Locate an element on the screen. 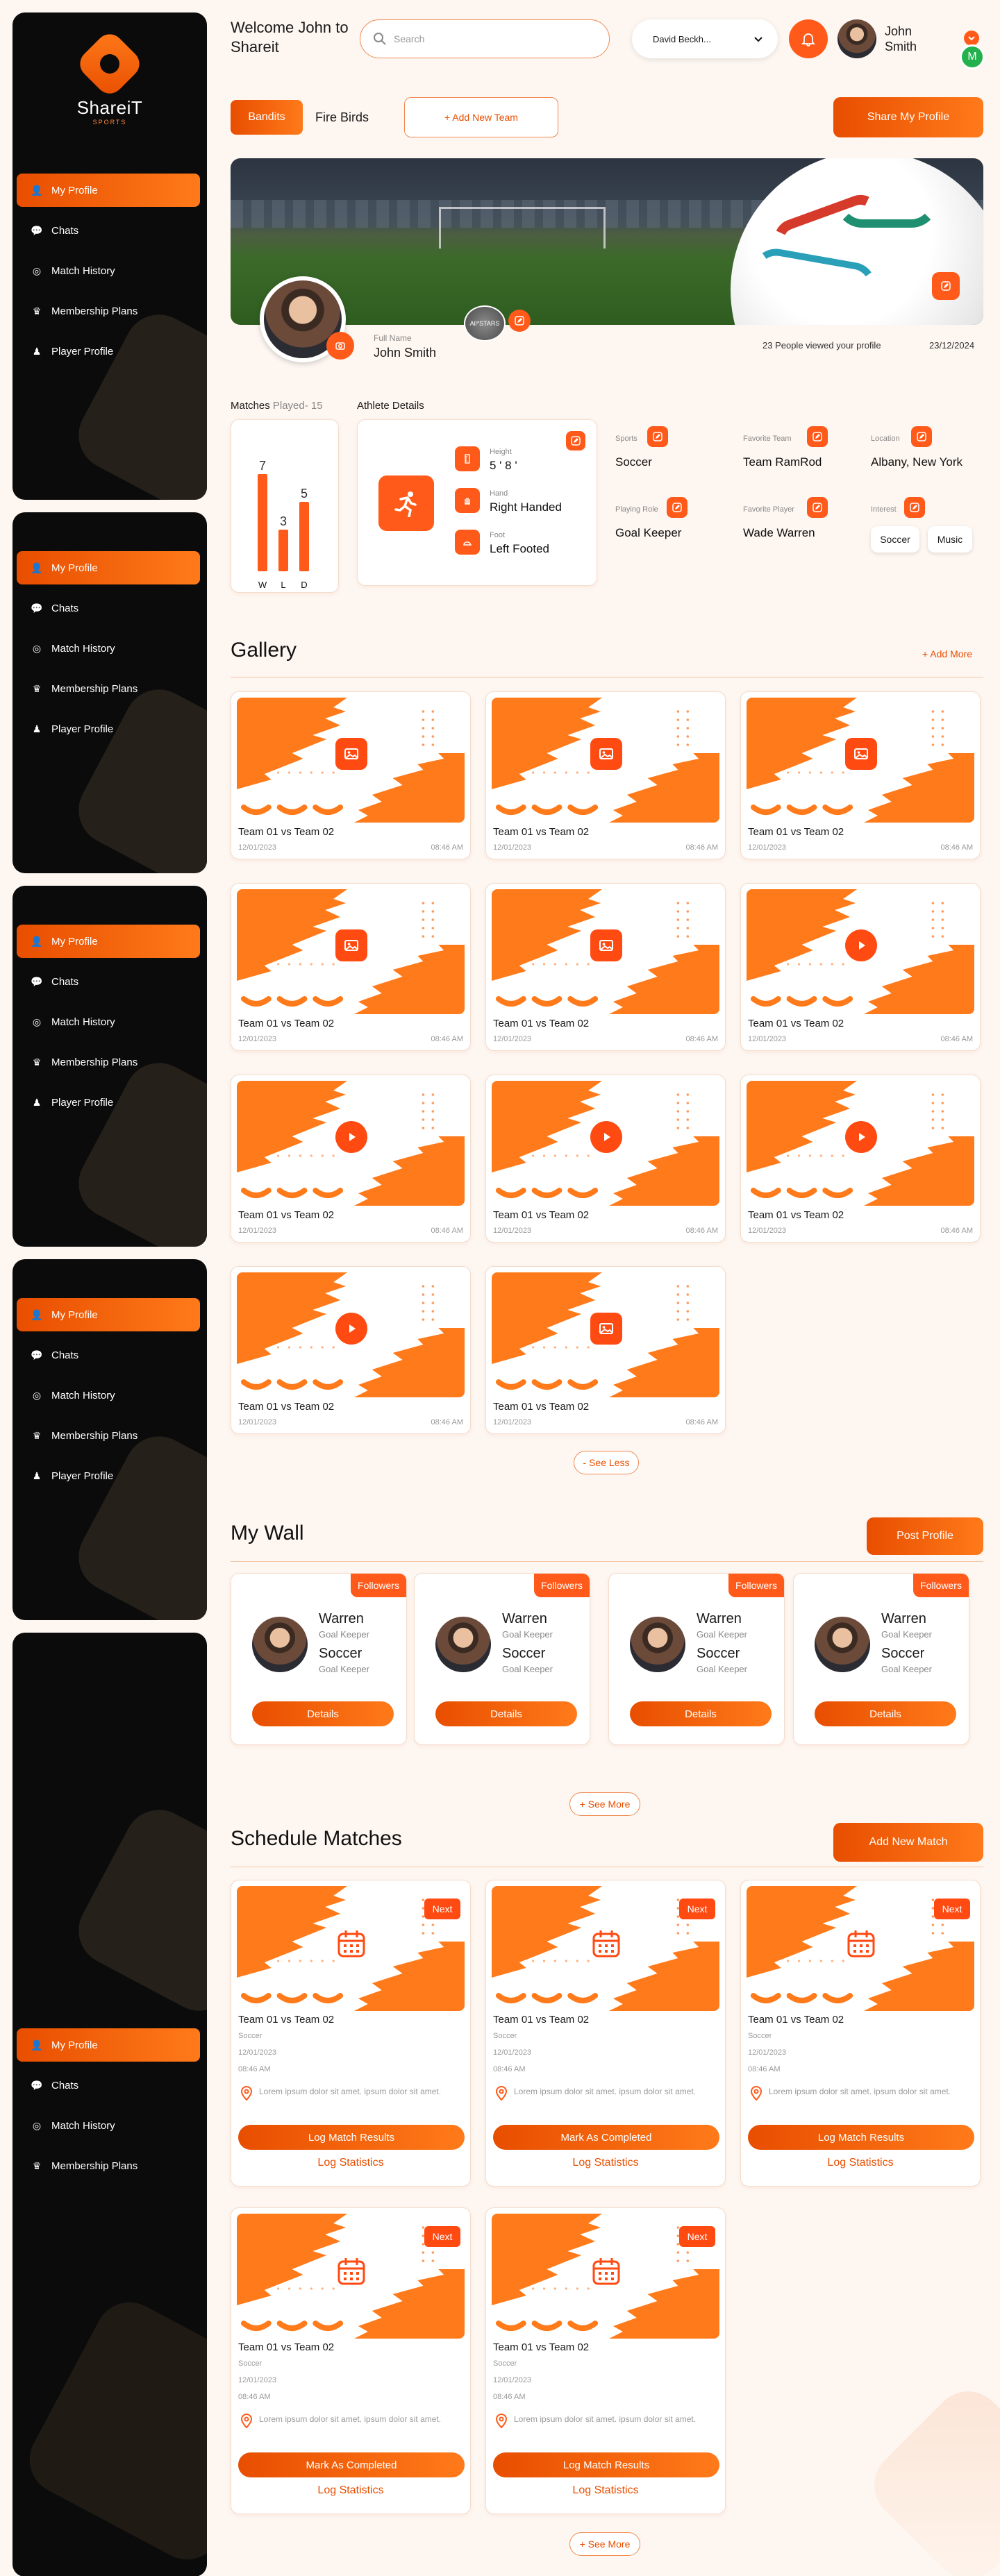  edit-role-button is located at coordinates (677, 507).